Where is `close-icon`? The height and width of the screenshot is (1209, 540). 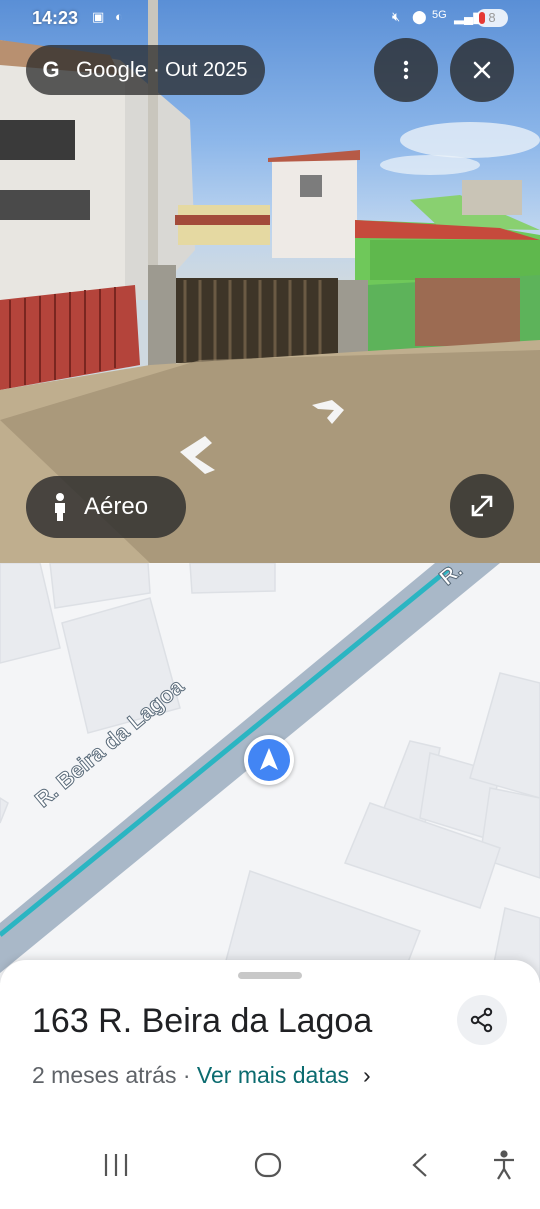
close-icon is located at coordinates (482, 70).